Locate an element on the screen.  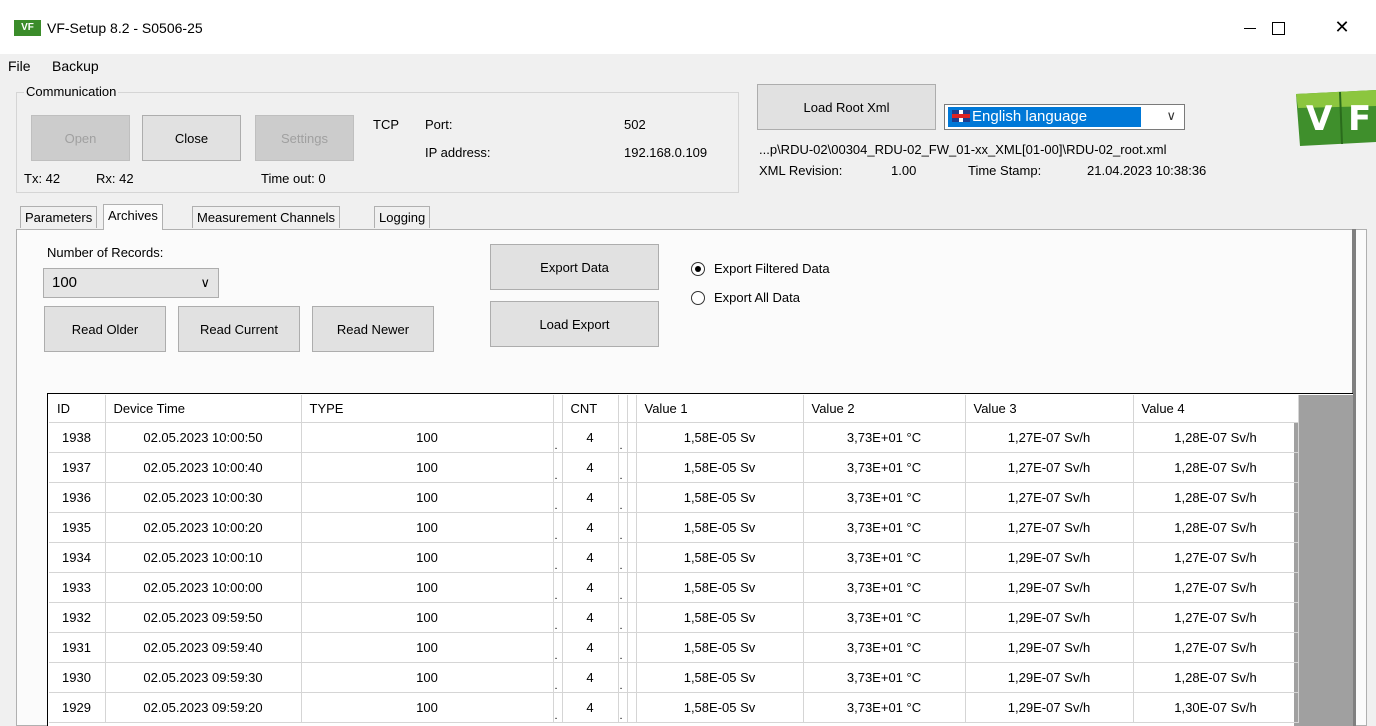
table-cell: 02.05.2023 10:00:30 is located at coordinates (203, 497).